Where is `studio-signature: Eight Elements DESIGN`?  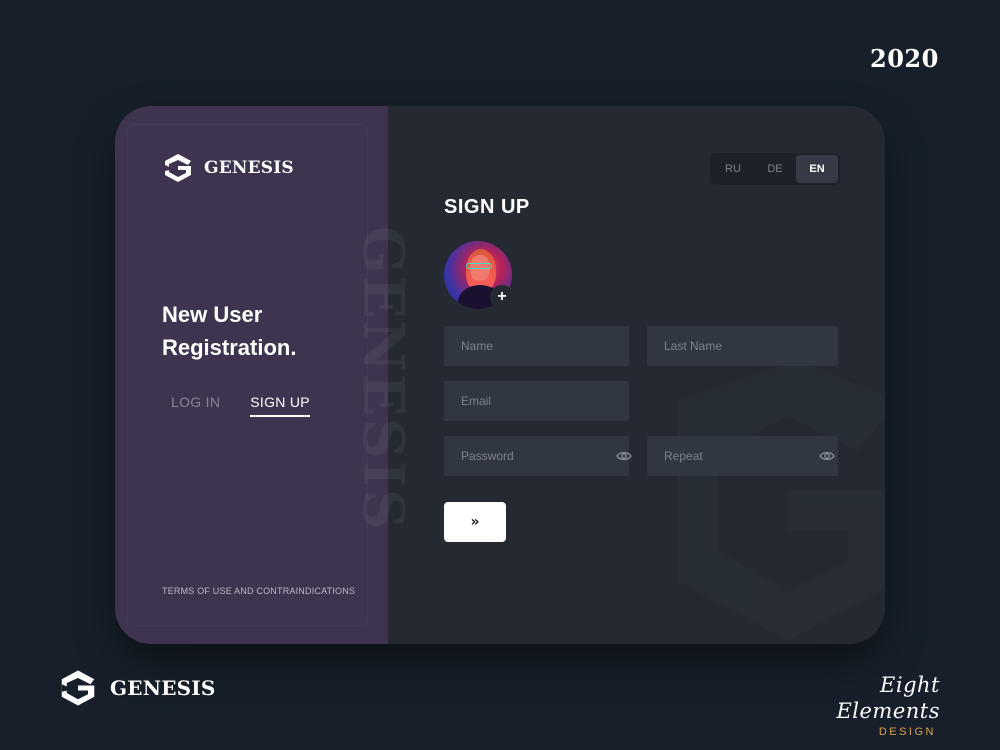
studio-signature: Eight Elements DESIGN is located at coordinates (865, 705).